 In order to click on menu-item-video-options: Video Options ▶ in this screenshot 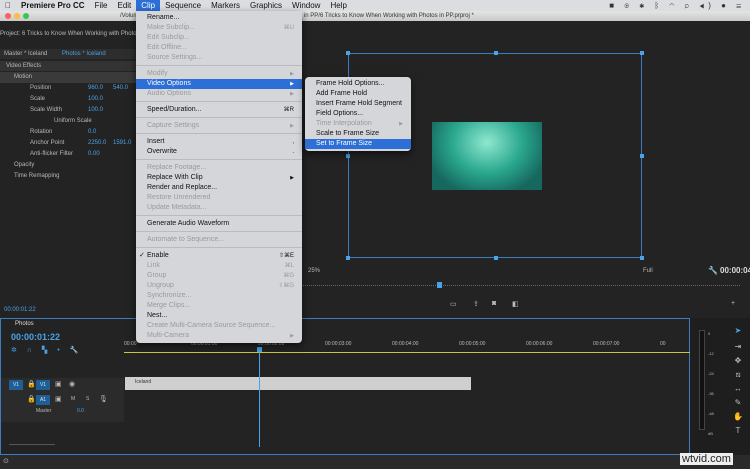, I will do `click(219, 84)`.